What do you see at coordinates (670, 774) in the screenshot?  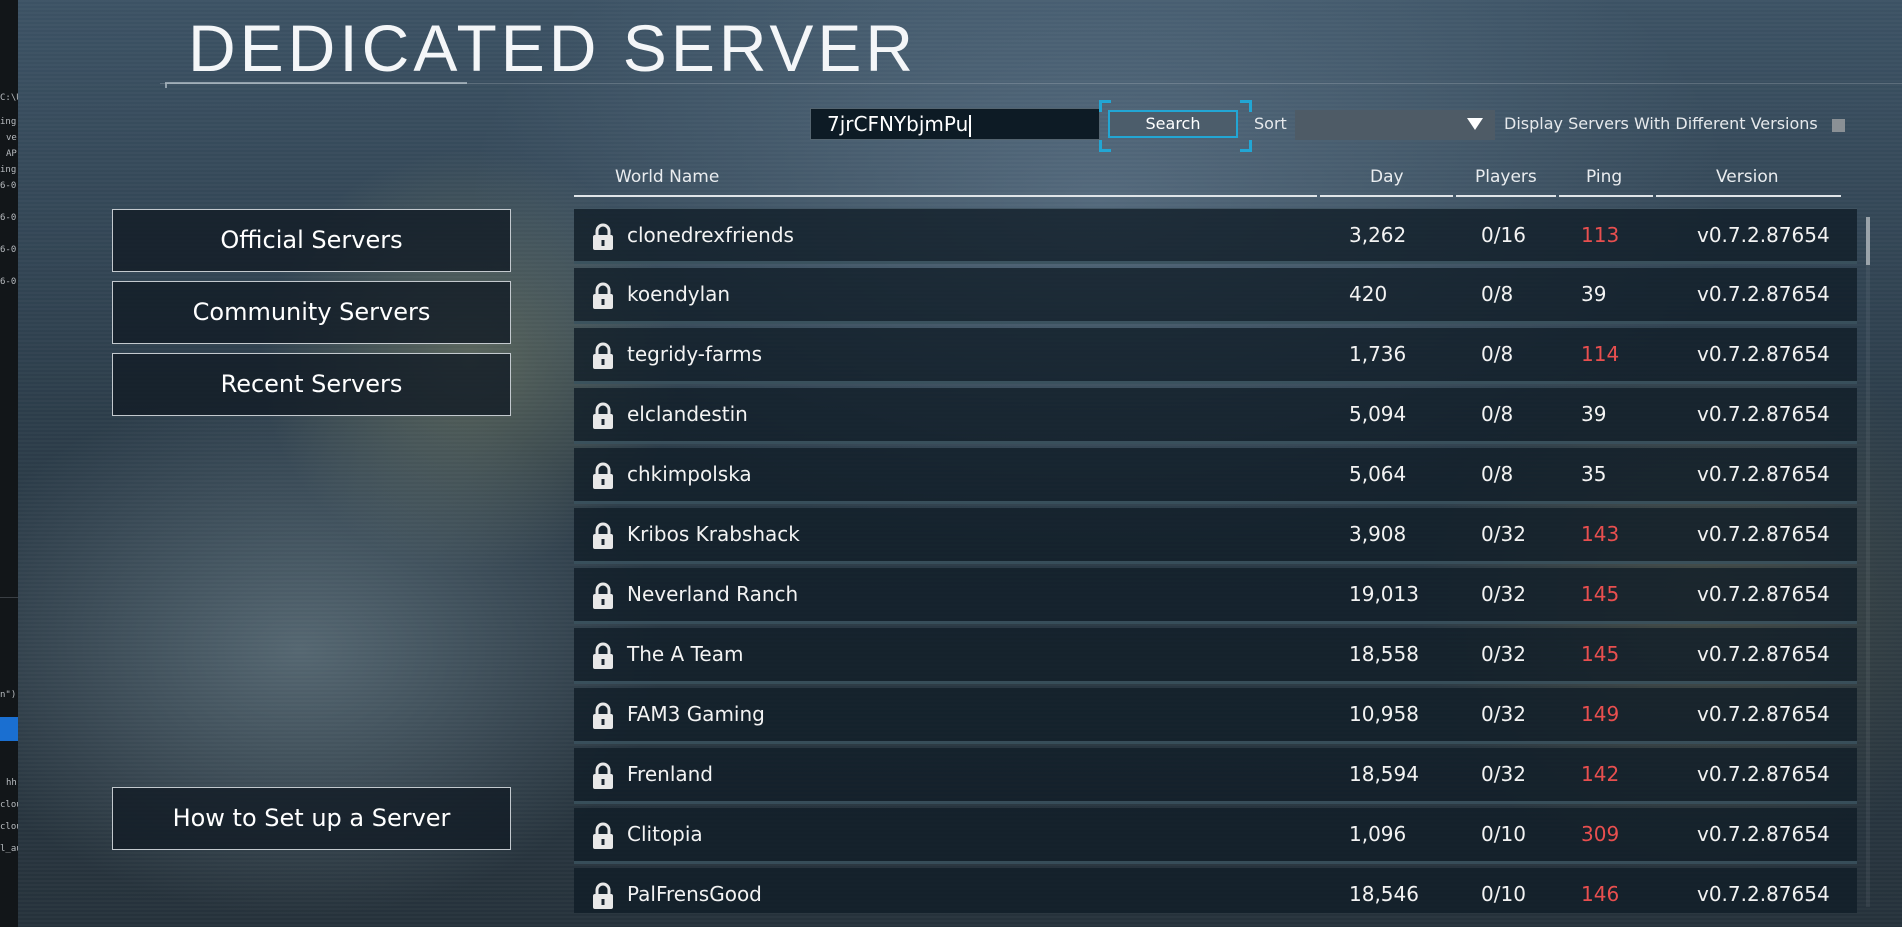 I see `server-name: Frenland` at bounding box center [670, 774].